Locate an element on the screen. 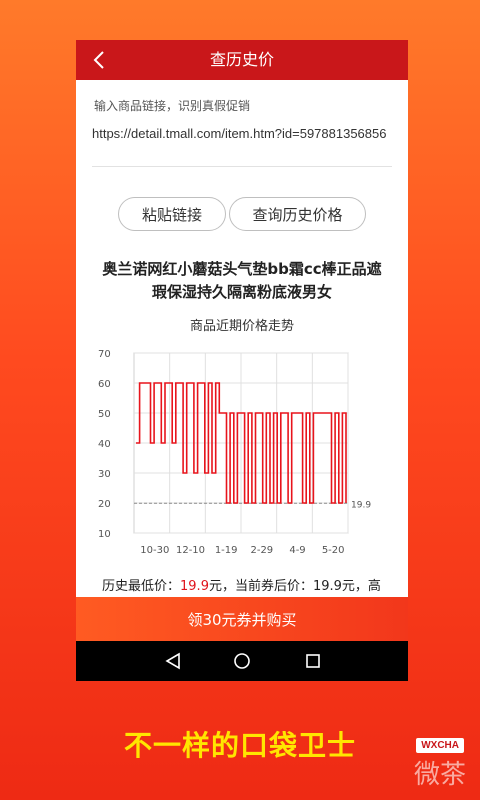 This screenshot has width=480, height=800. back-triangle-icon is located at coordinates (173, 661).